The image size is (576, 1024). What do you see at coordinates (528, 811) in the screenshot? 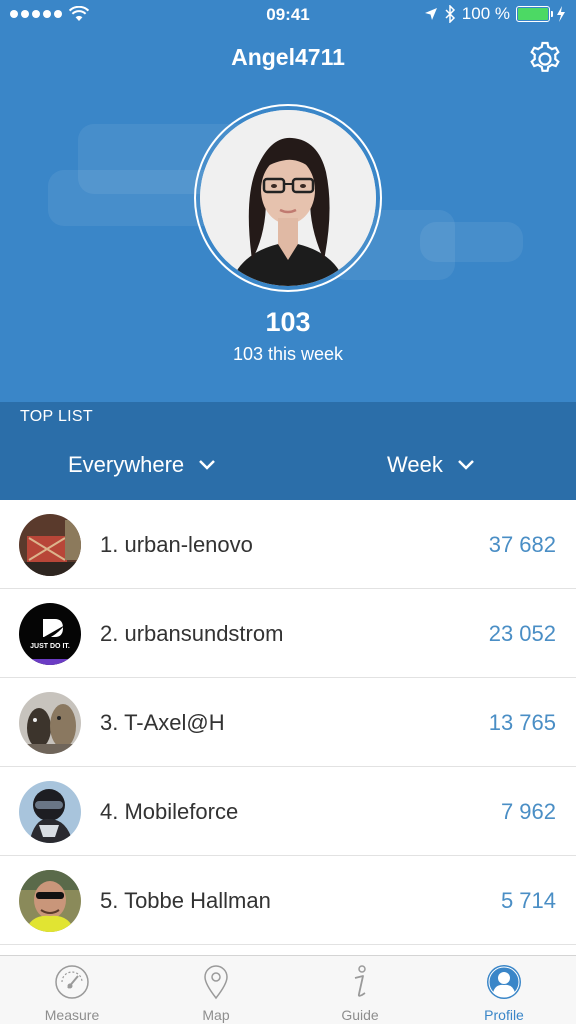
I see `user-points: 7 962` at bounding box center [528, 811].